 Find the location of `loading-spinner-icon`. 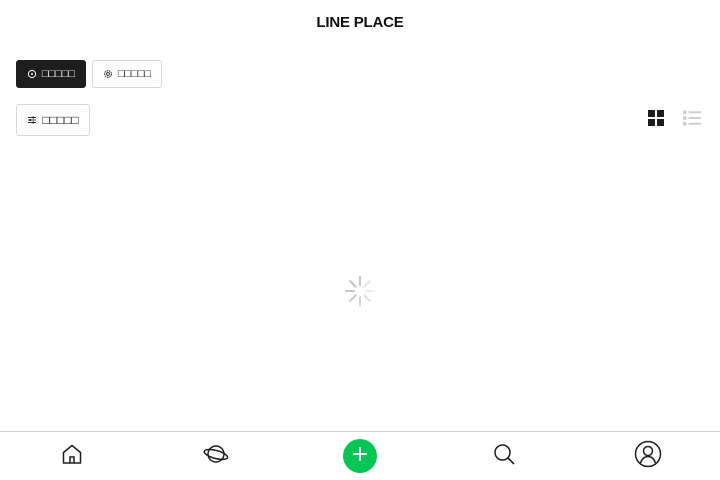

loading-spinner-icon is located at coordinates (360, 291).